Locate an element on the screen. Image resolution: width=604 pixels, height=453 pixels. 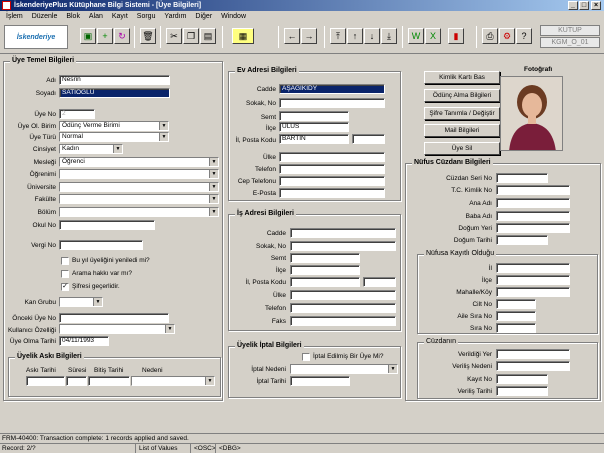
first-name-field: Nesrin is located at coordinates (114, 80).